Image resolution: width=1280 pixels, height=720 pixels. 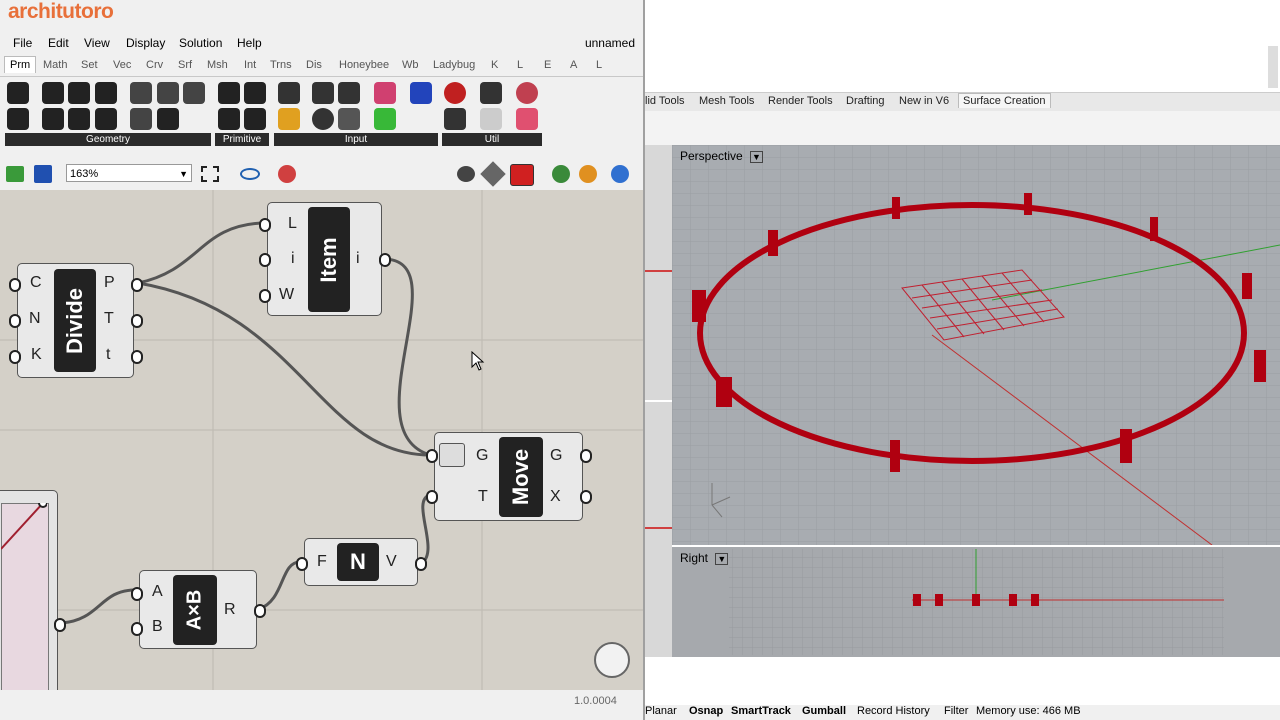 What do you see at coordinates (704, 558) in the screenshot?
I see `right-viewport-label: Right ▼` at bounding box center [704, 558].